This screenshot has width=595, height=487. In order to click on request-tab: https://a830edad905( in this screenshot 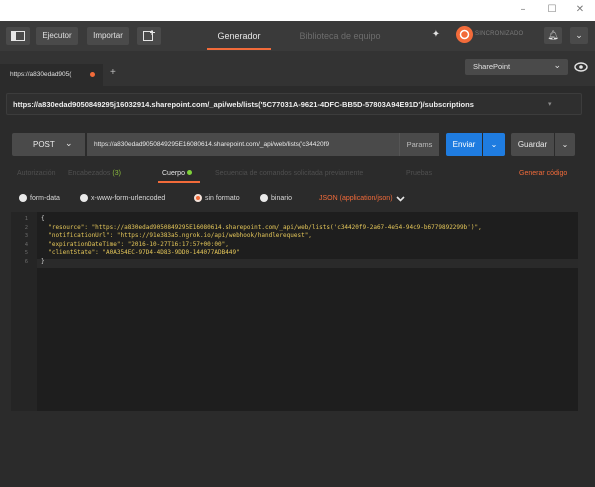, I will do `click(51, 75)`.